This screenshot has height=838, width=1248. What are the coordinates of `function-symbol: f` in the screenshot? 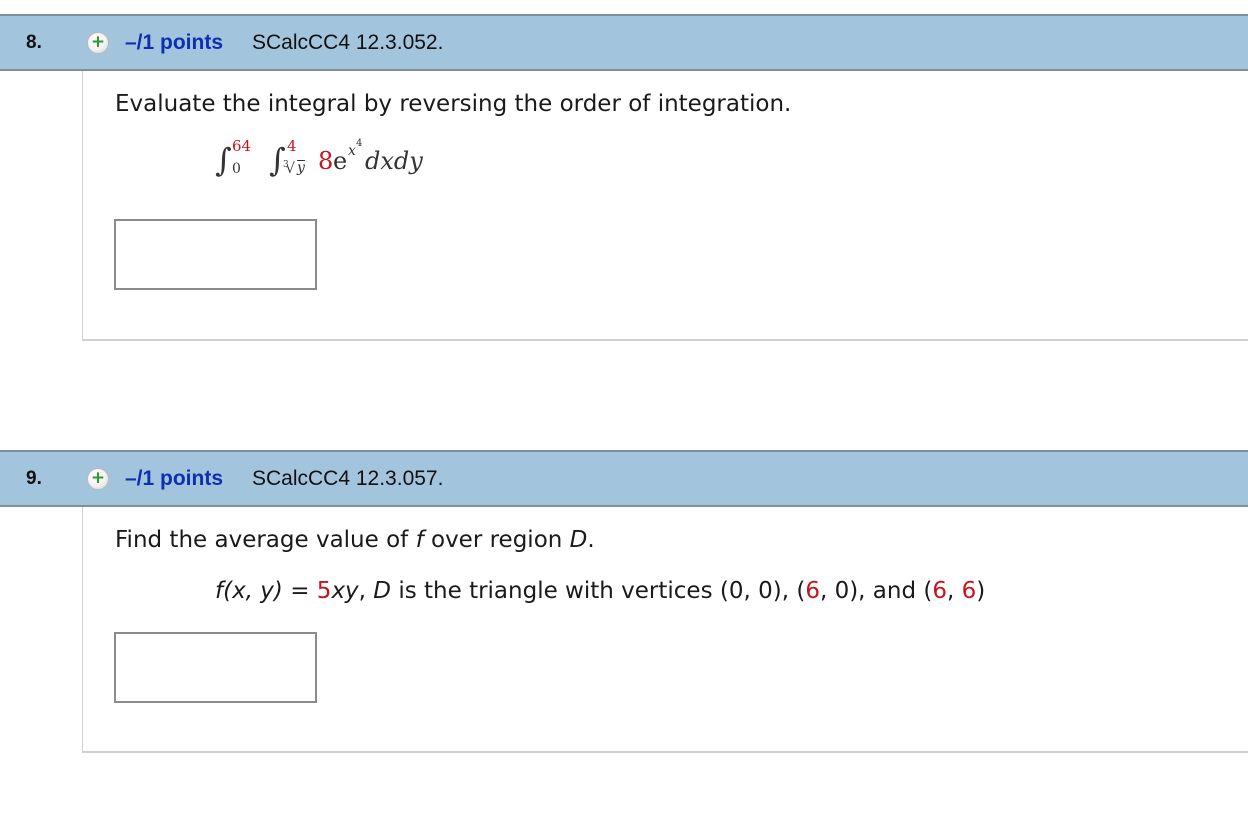 It's located at (419, 540).